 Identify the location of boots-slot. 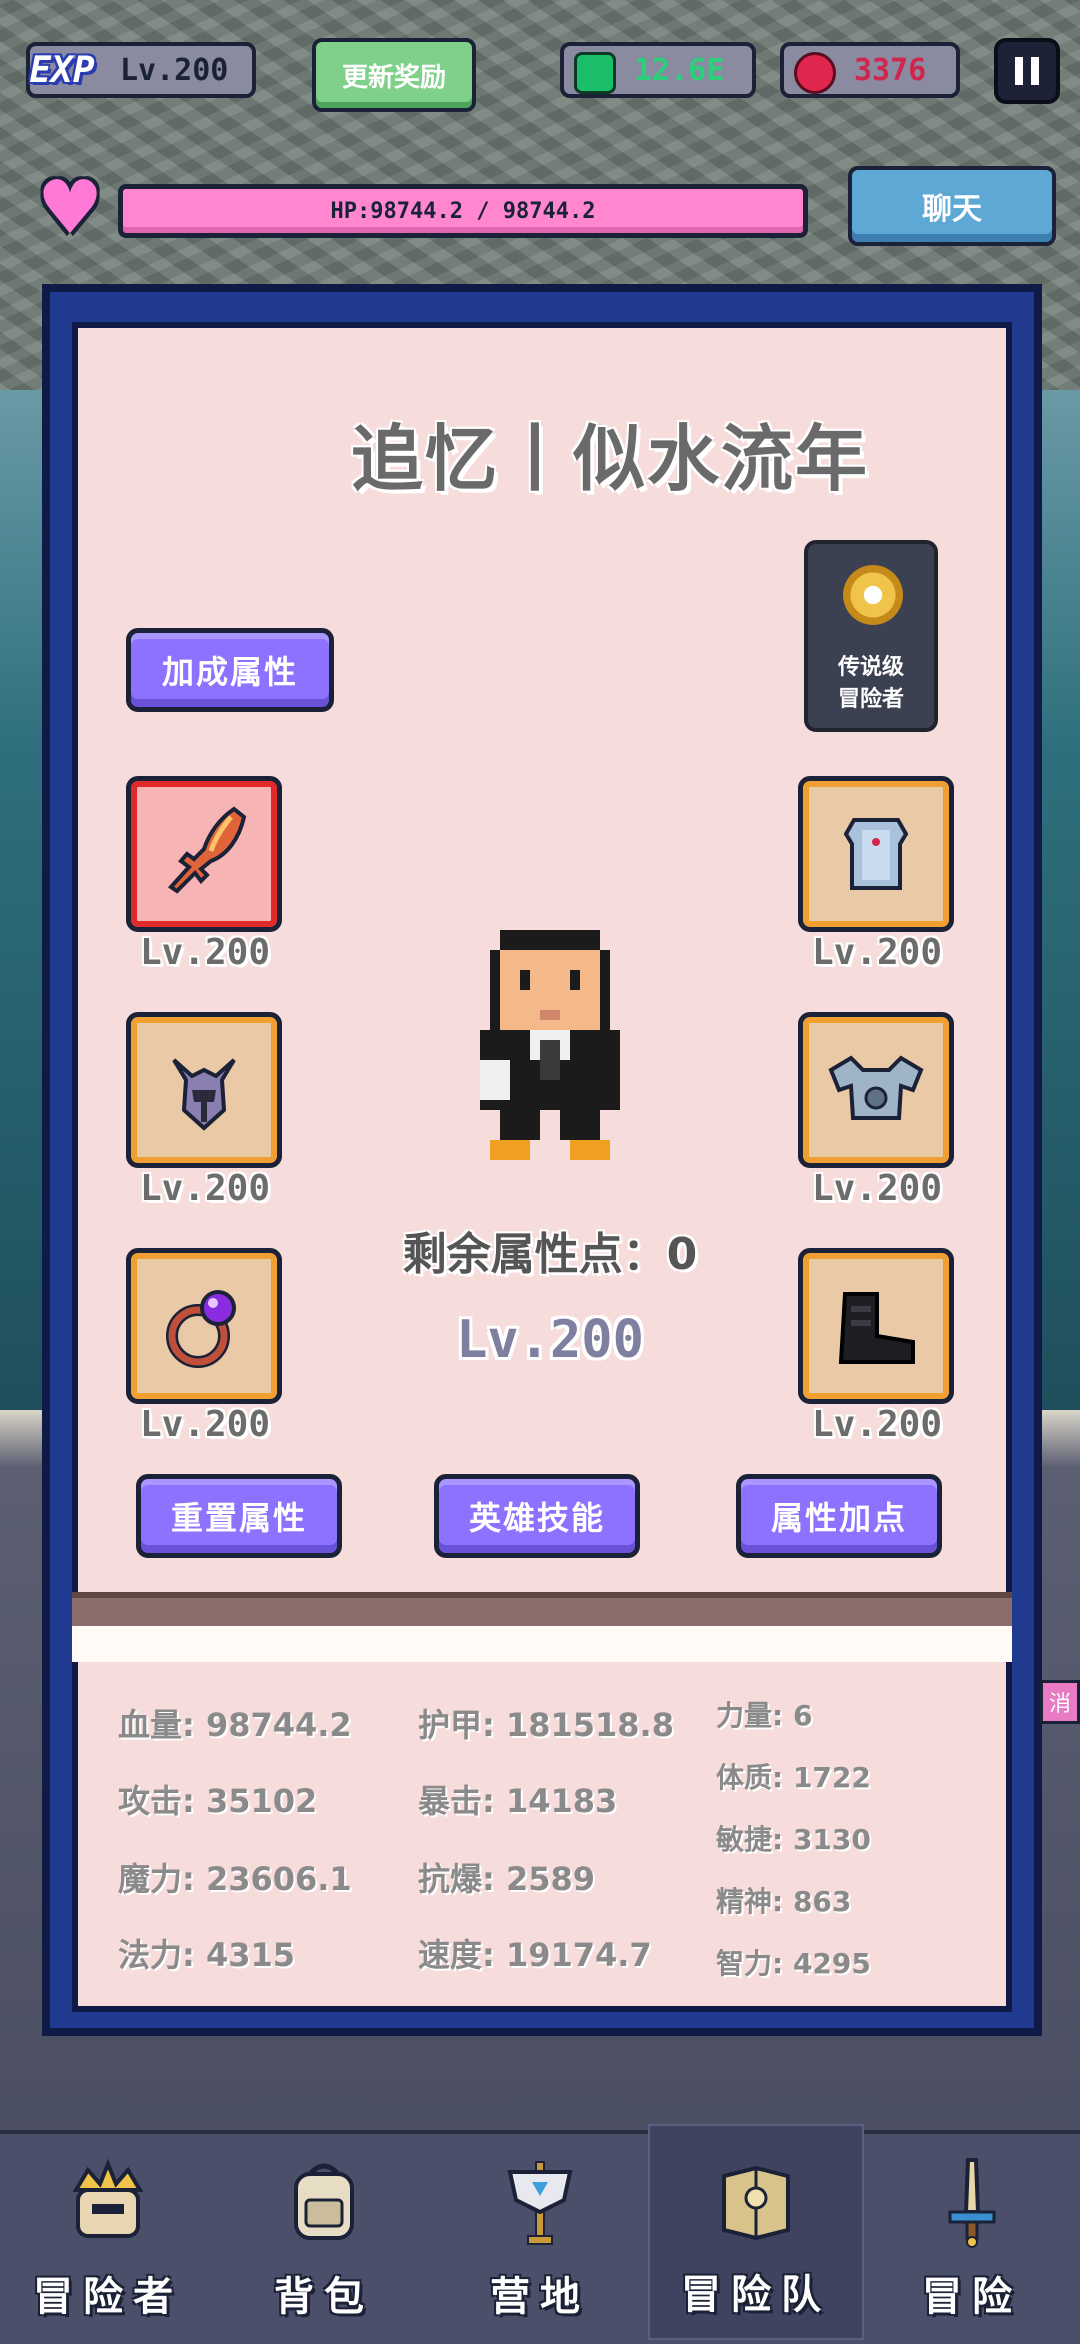
(876, 1326).